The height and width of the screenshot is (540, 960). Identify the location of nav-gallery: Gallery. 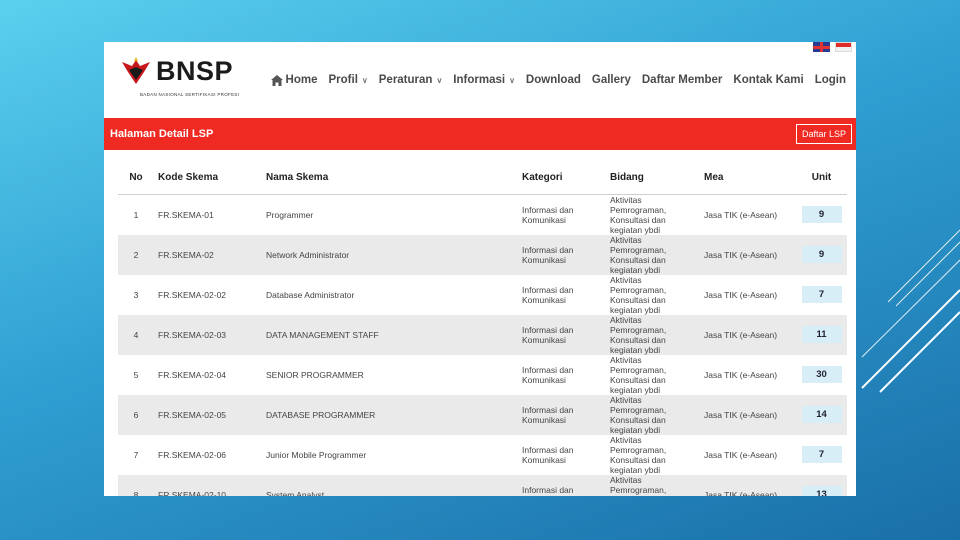
(611, 80).